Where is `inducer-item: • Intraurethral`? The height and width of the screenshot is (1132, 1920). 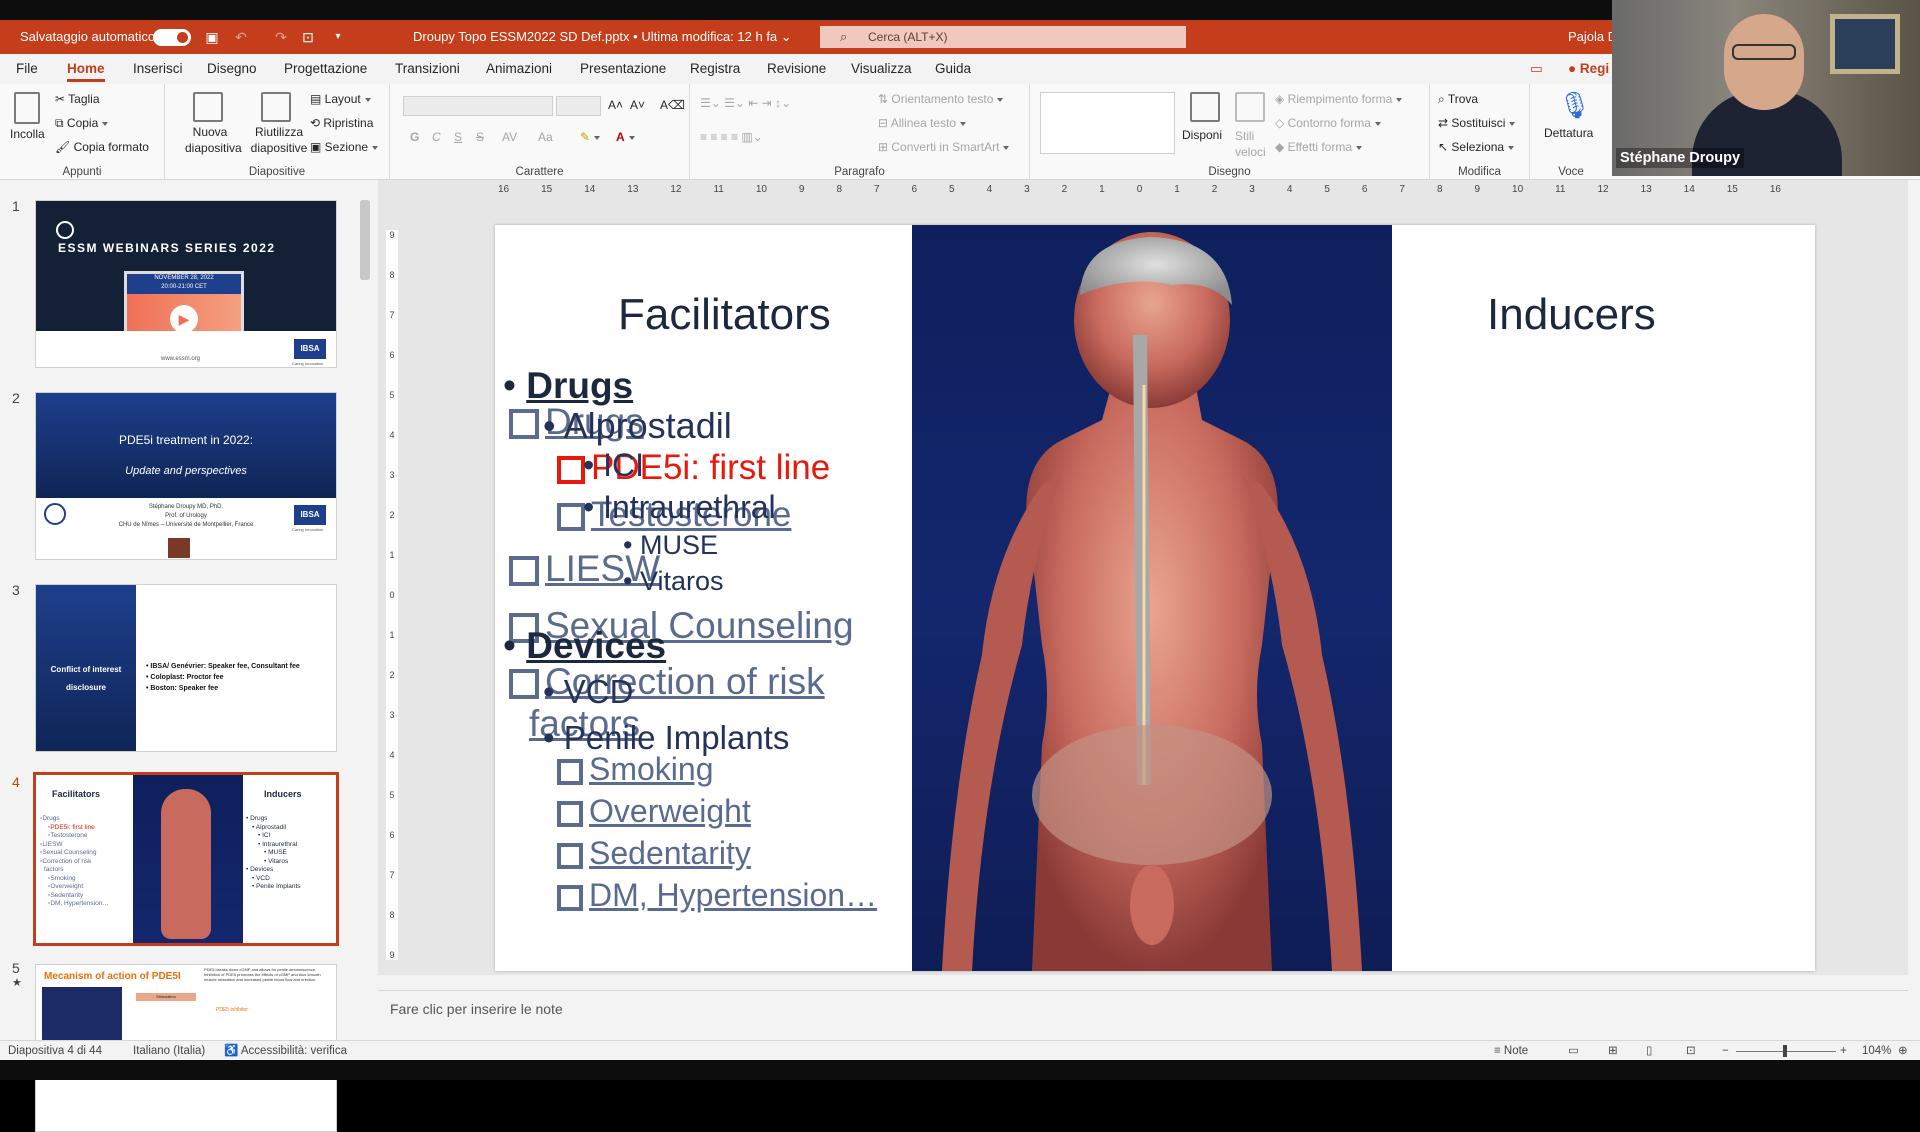 inducer-item: • Intraurethral is located at coordinates (679, 507).